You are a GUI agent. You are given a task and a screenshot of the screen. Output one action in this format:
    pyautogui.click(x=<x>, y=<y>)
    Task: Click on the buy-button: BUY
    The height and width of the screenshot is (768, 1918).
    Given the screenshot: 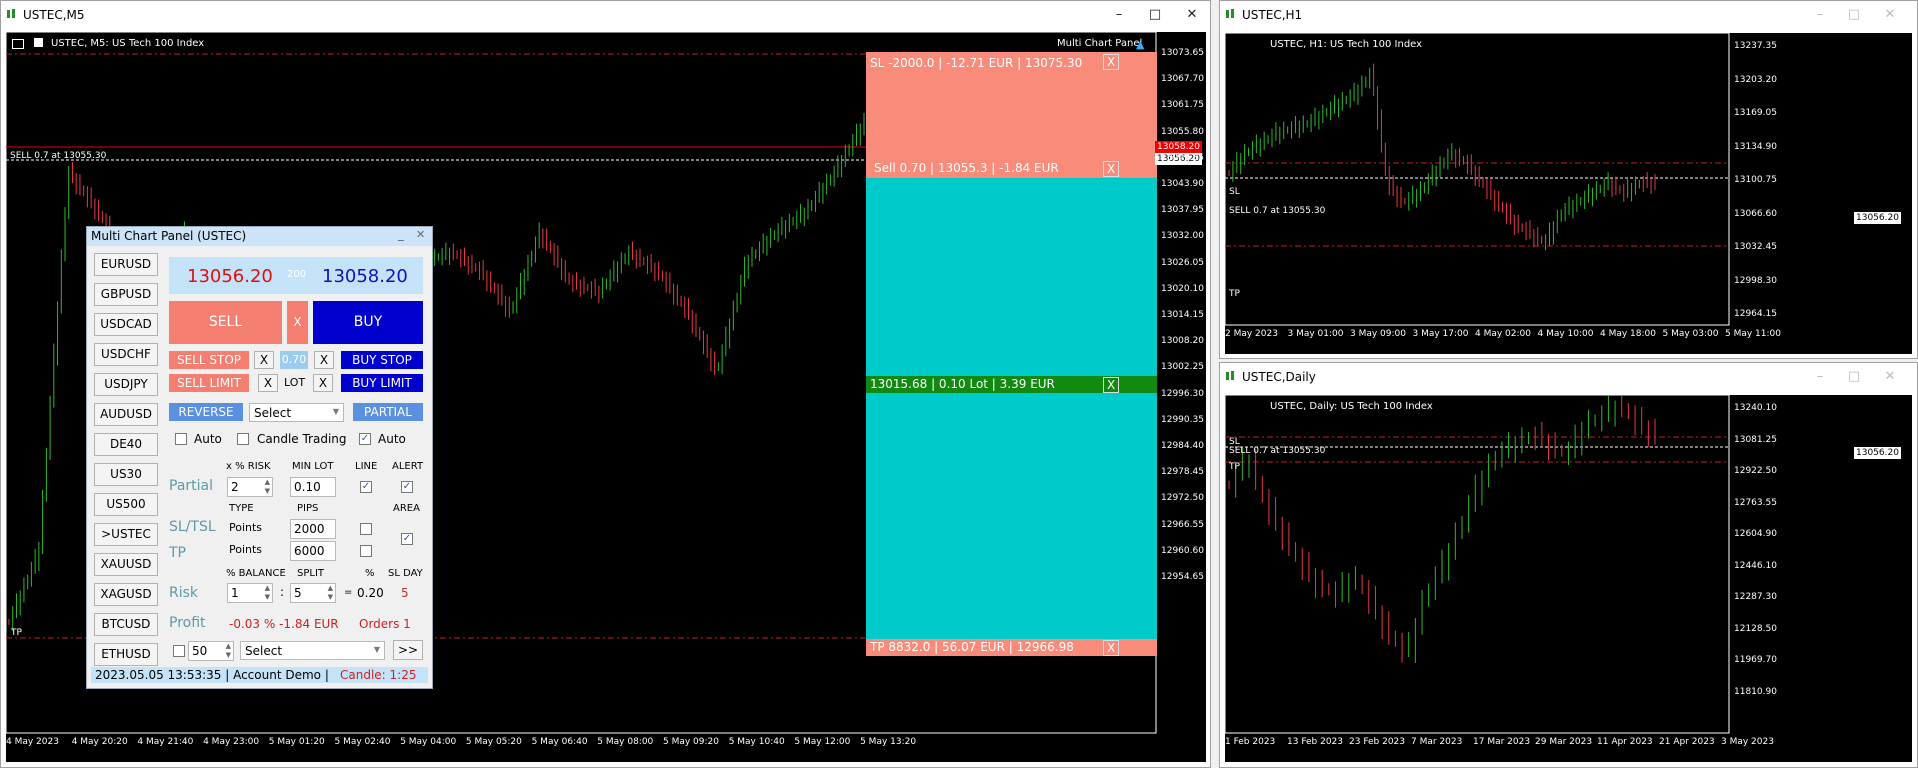 What is the action you would take?
    pyautogui.click(x=368, y=322)
    